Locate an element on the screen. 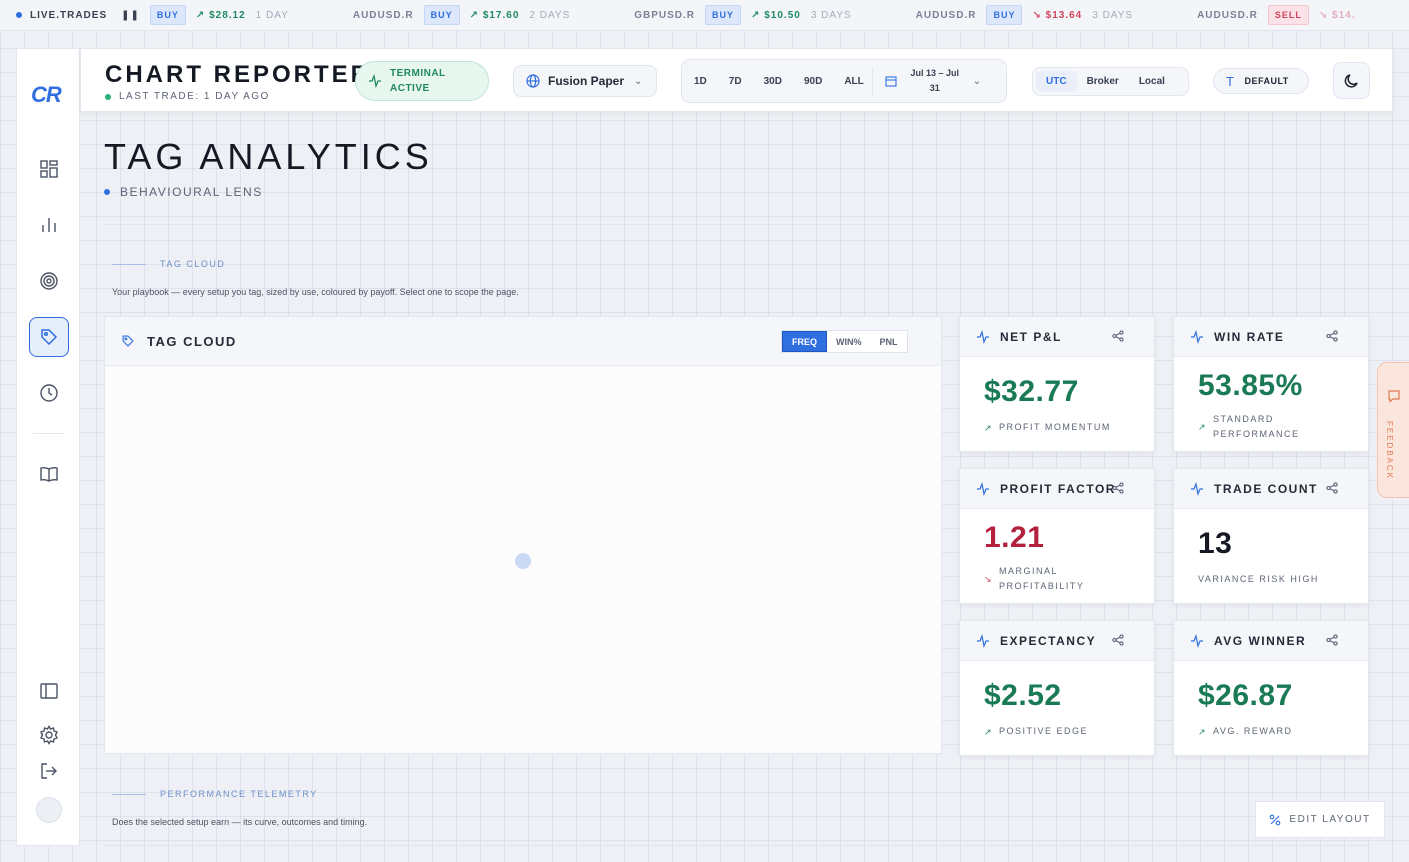 The image size is (1409, 862). app-logo: CR is located at coordinates (46, 95).